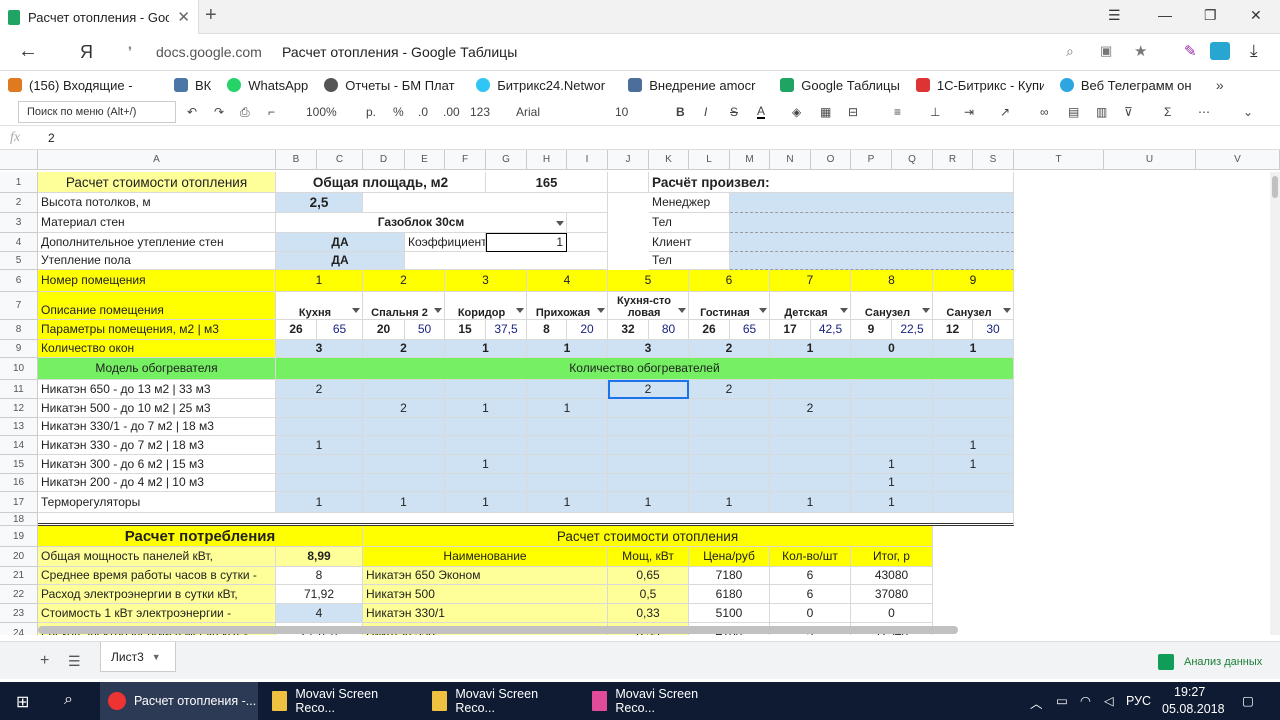 The width and height of the screenshot is (1280, 720). Describe the element at coordinates (648, 536) in the screenshot. I see `cell-D19: Расчет стоимости отопления` at that location.